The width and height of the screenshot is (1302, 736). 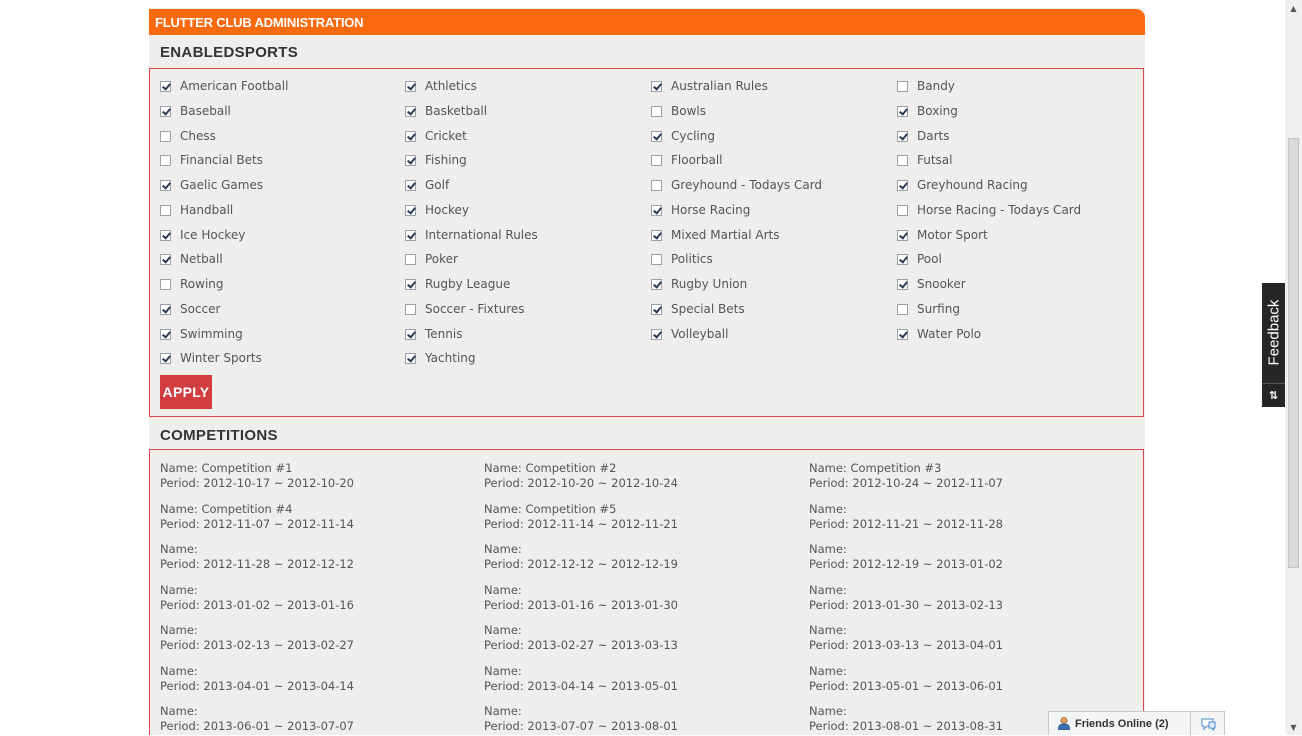 What do you see at coordinates (433, 334) in the screenshot?
I see `sport-checkbox-row: Tennis` at bounding box center [433, 334].